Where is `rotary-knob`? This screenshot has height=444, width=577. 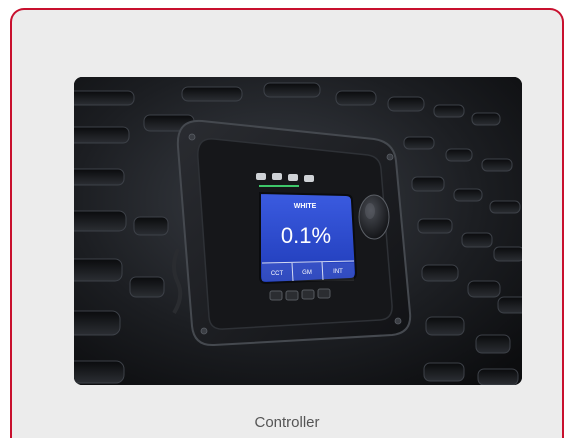 rotary-knob is located at coordinates (374, 217).